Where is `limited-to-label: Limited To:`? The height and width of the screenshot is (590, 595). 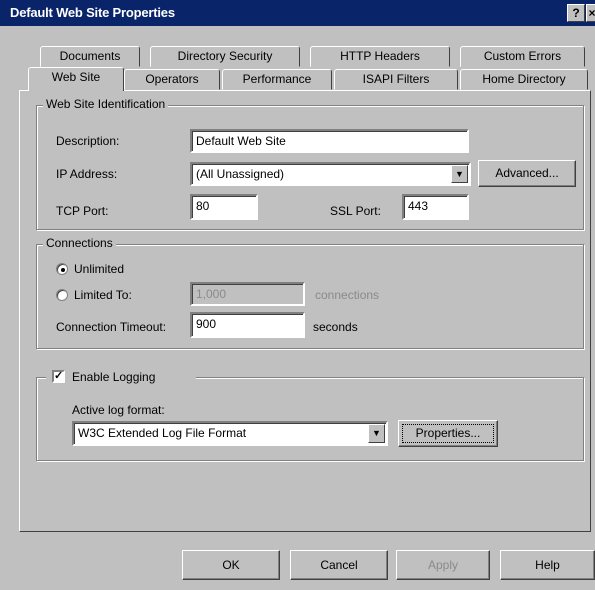 limited-to-label: Limited To: is located at coordinates (103, 295).